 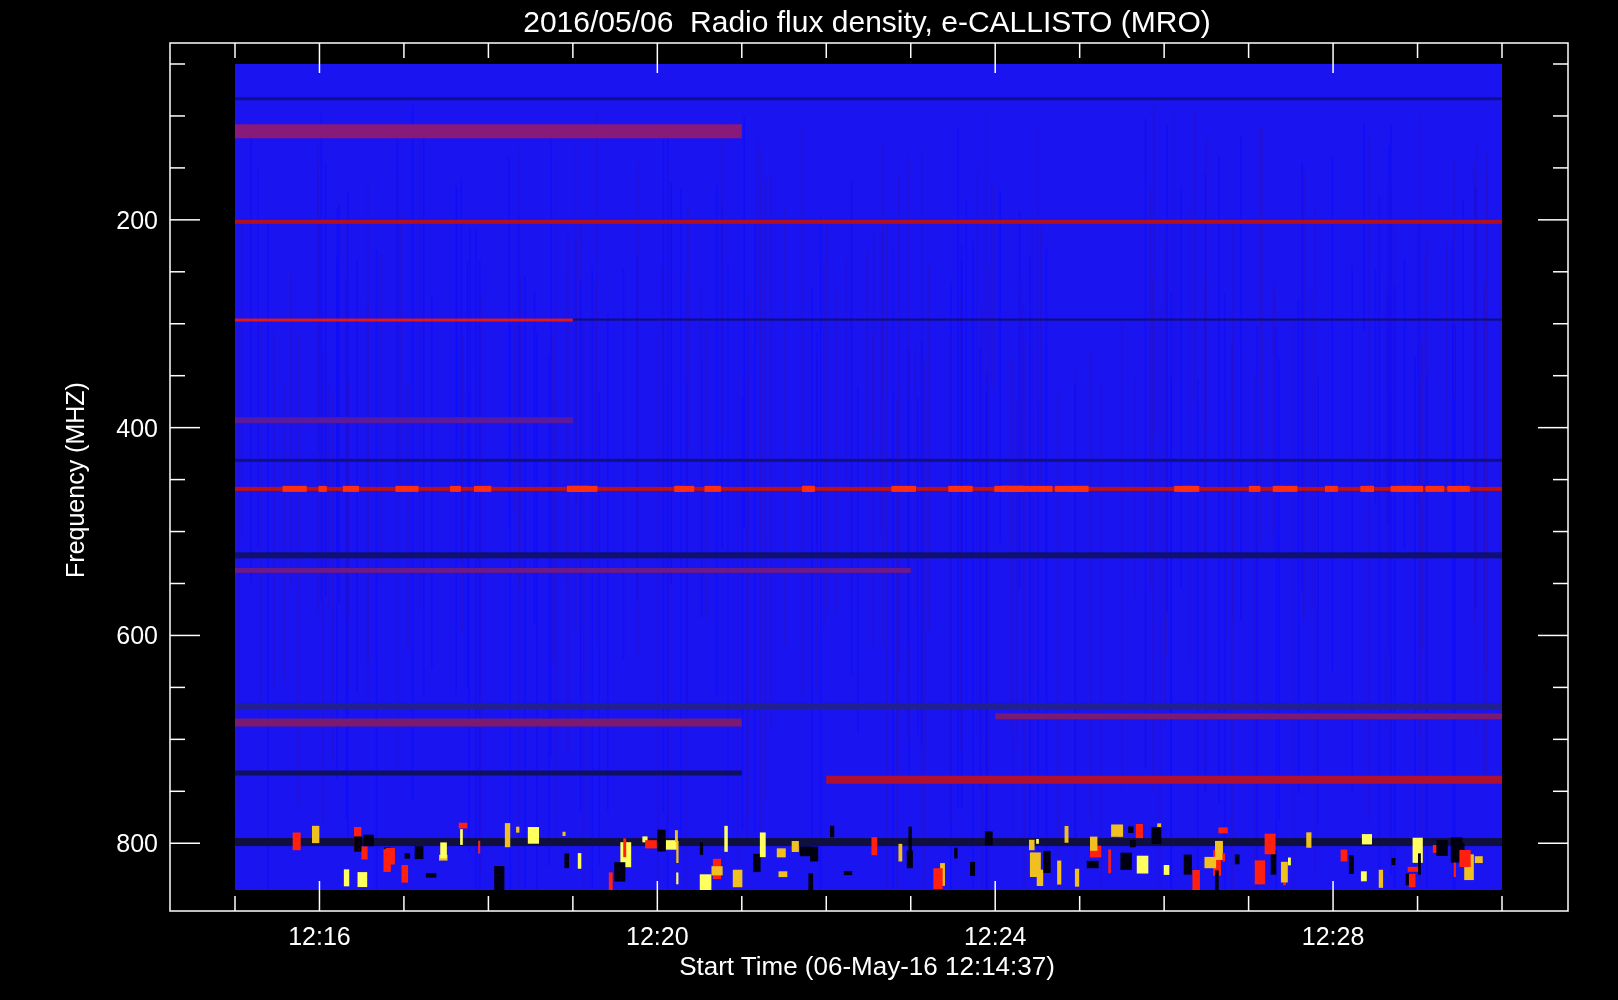 I want to click on plot-title: 2016/05/06 Radio flux density, e-CALLISTO (MRO), so click(x=867, y=21).